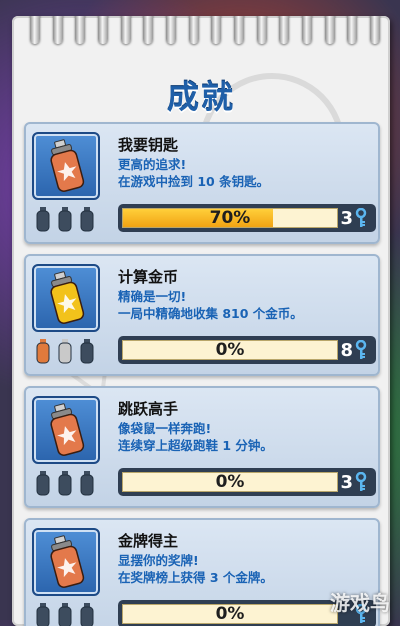 This screenshot has height=626, width=400. I want to click on achievement-tagline: 像袋鼠一样奔跑!, so click(165, 428).